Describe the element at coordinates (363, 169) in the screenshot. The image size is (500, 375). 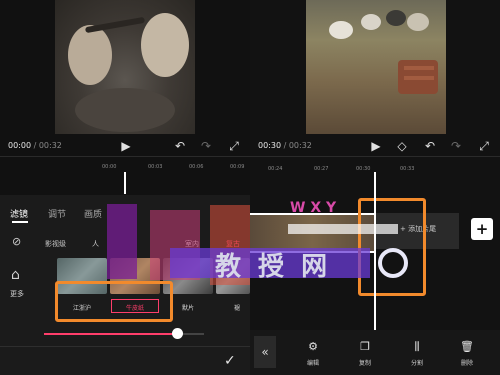
I see `ruler-tick: 00:30` at that location.